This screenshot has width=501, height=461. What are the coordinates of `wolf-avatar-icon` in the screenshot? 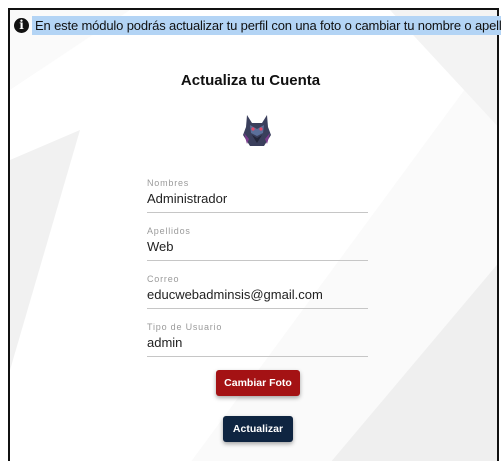 It's located at (257, 130).